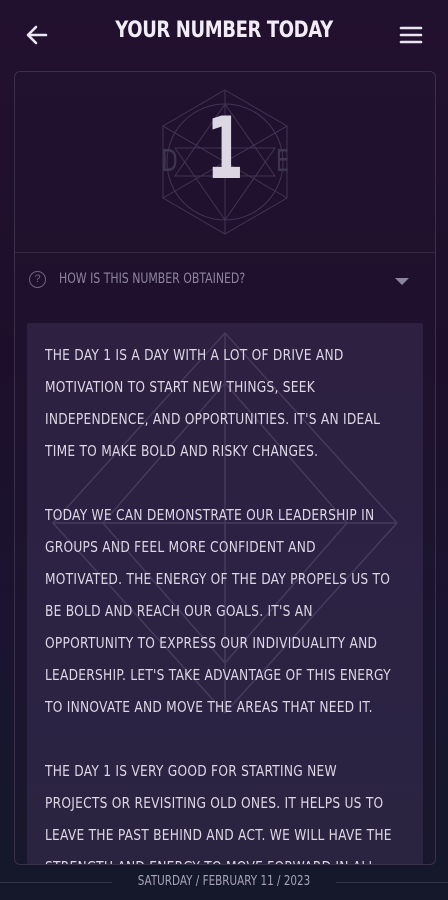 This screenshot has width=448, height=900. I want to click on hamburger-menu-icon, so click(411, 35).